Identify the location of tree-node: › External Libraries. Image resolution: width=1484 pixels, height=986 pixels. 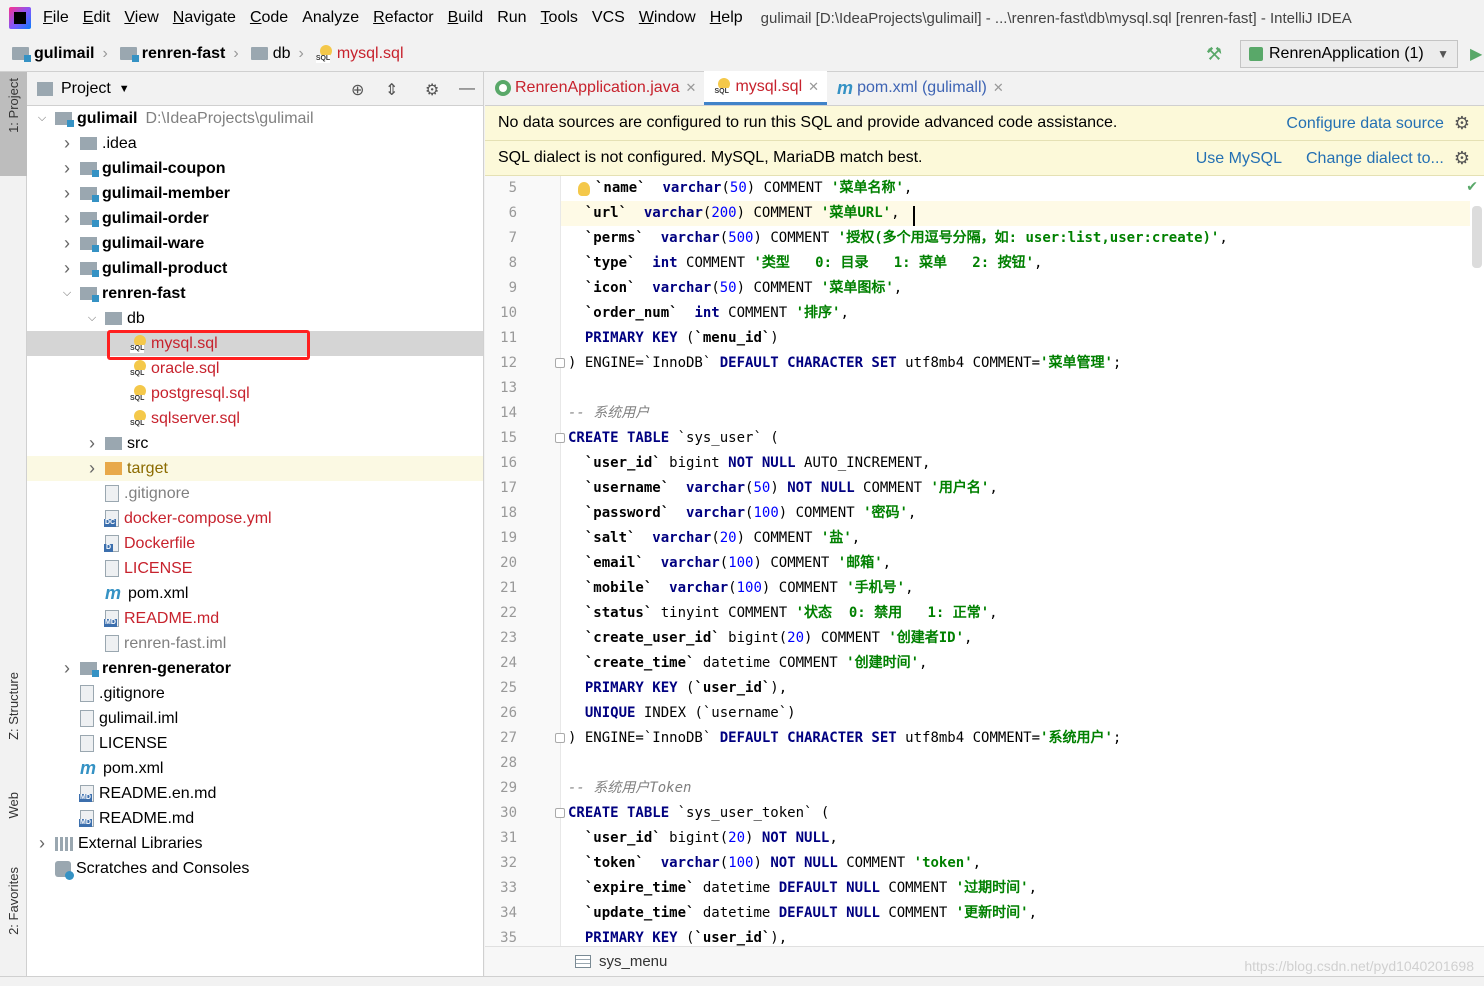
(255, 843).